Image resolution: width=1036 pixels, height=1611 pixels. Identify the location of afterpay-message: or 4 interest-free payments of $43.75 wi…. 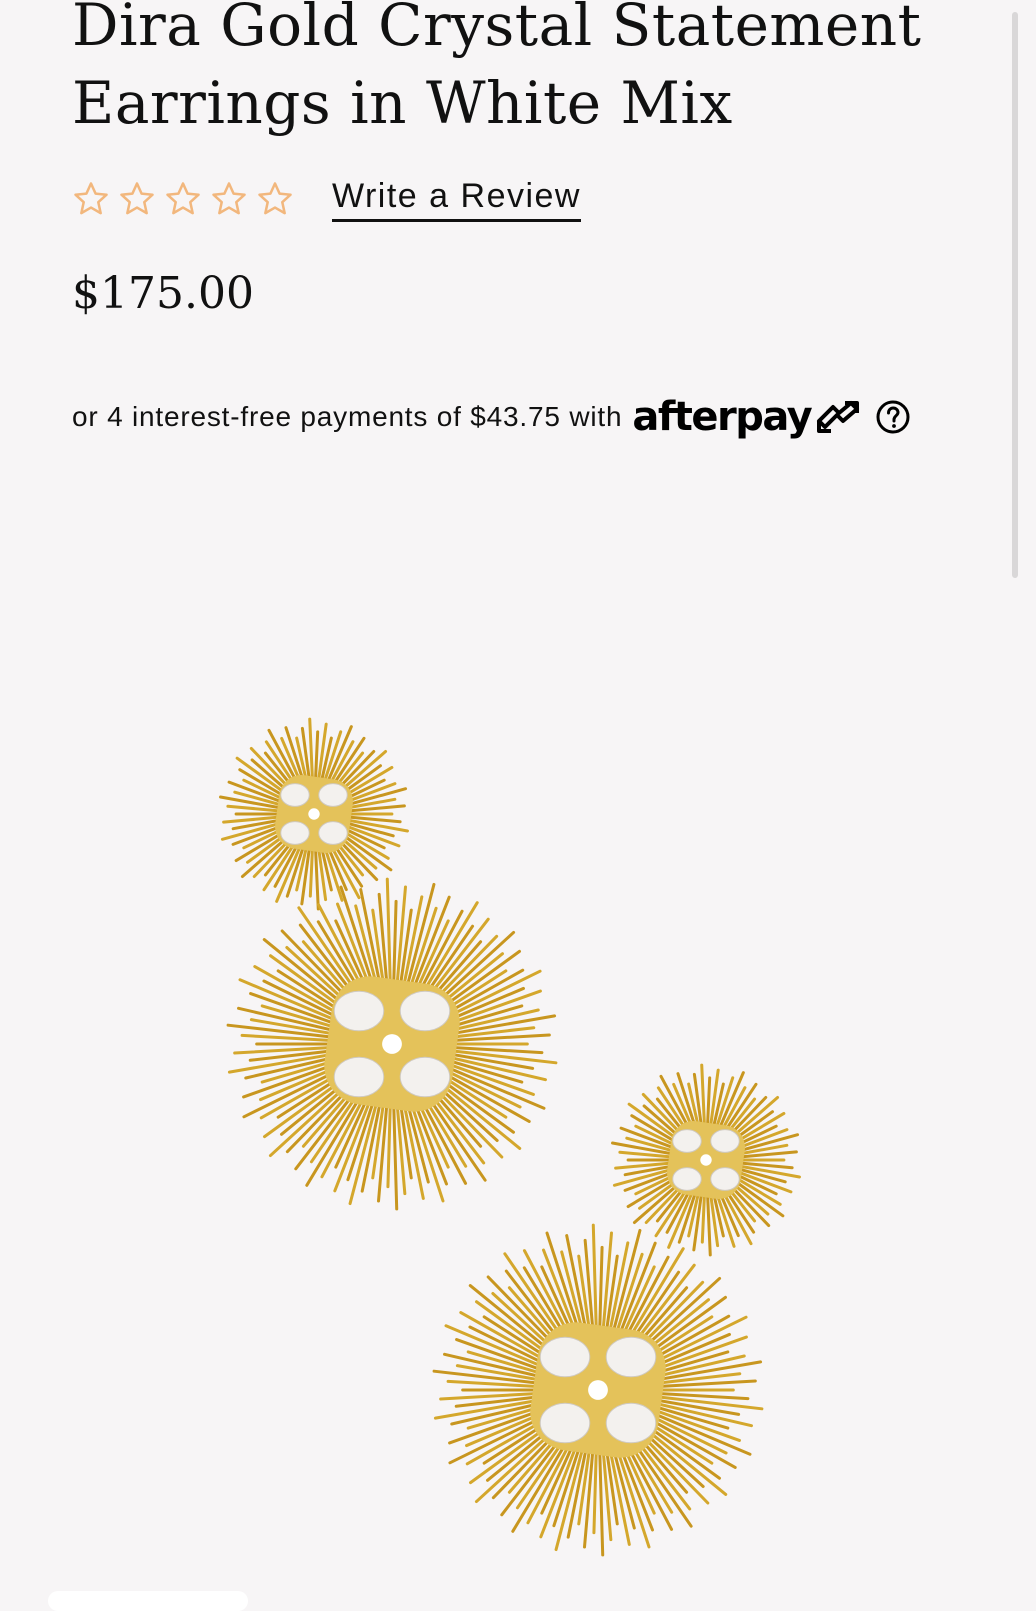
(491, 417).